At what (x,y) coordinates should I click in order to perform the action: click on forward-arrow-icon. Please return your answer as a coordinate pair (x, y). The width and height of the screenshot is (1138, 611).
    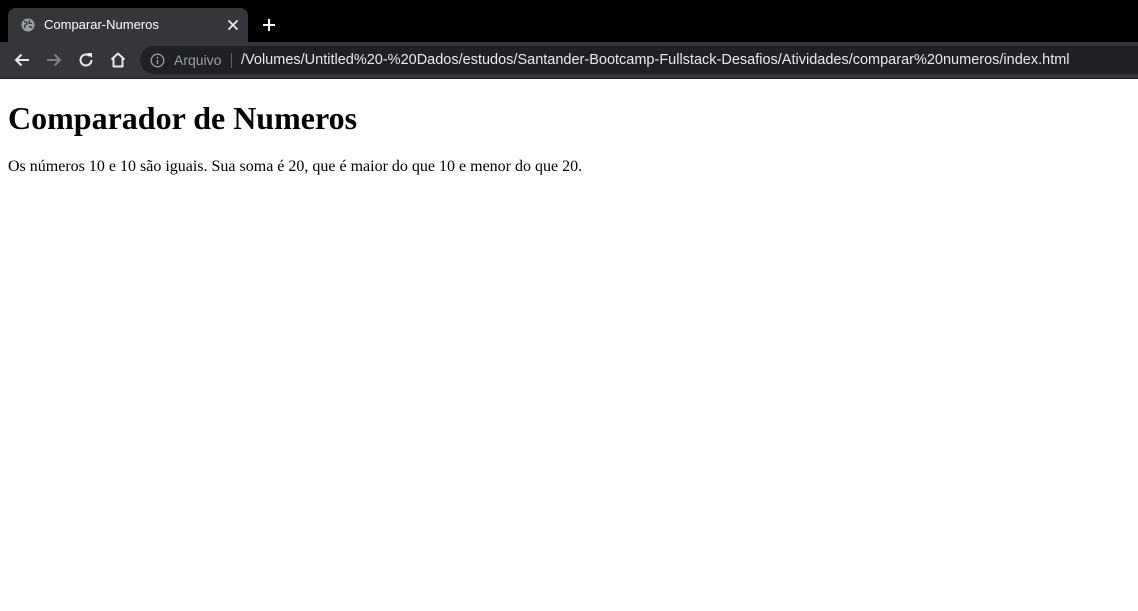
    Looking at the image, I should click on (54, 60).